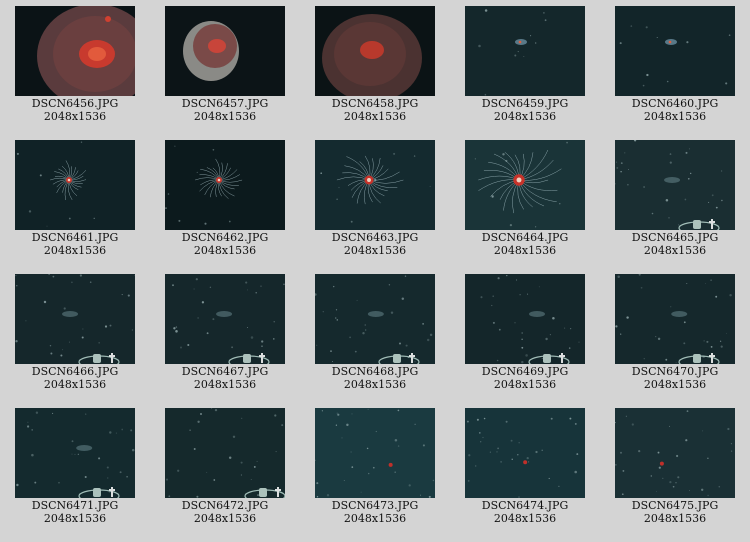 Image resolution: width=750 pixels, height=542 pixels. I want to click on thumbnail-item: DSCN6460.JPG 2048x1536, so click(675, 66).